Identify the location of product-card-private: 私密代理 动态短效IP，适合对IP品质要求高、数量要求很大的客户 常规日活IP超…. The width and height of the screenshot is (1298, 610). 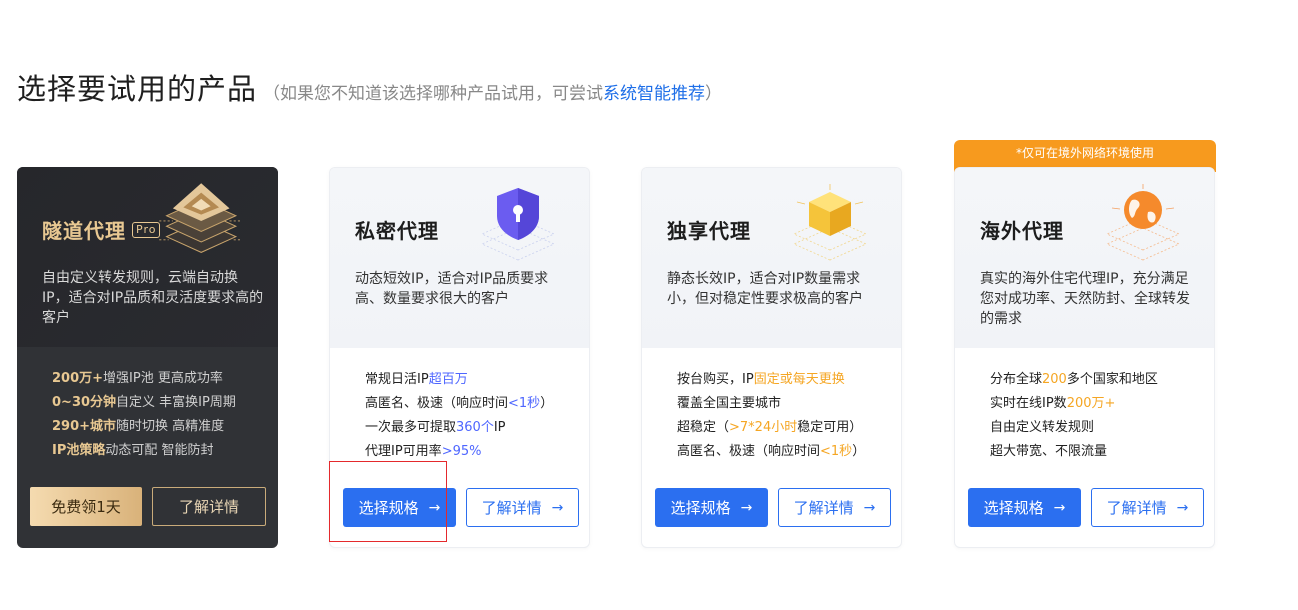
(459, 357).